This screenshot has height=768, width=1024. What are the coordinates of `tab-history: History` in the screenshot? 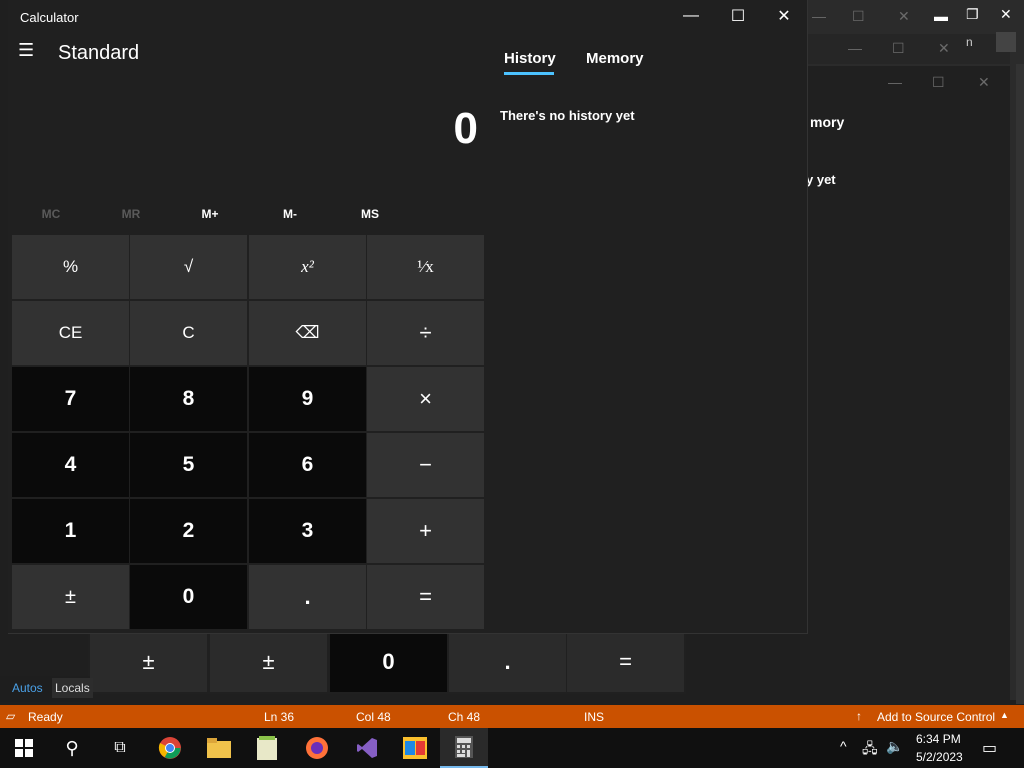 It's located at (530, 58).